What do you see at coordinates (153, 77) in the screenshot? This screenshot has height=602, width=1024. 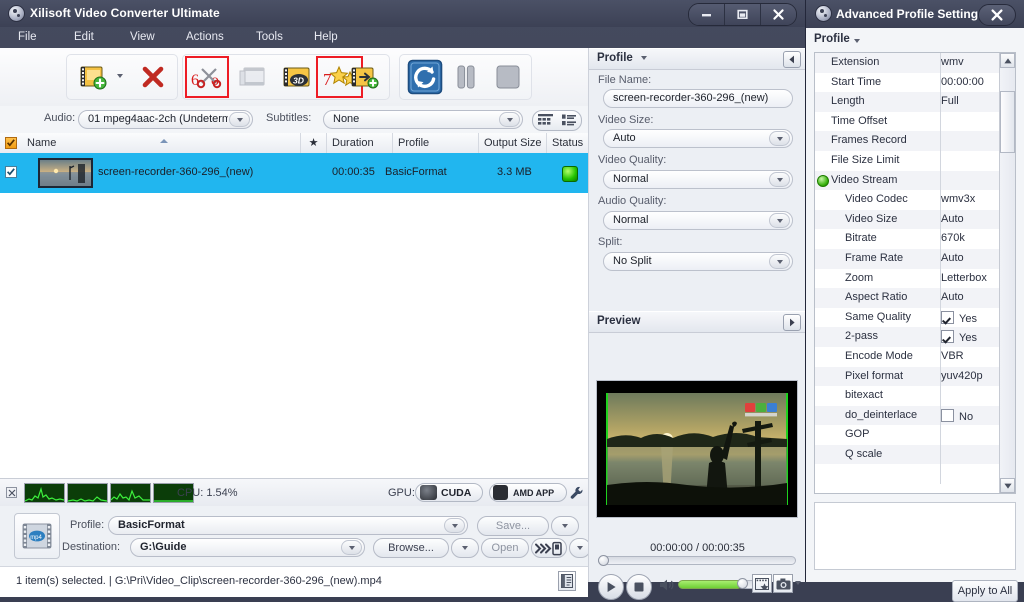 I see `remove-file-button` at bounding box center [153, 77].